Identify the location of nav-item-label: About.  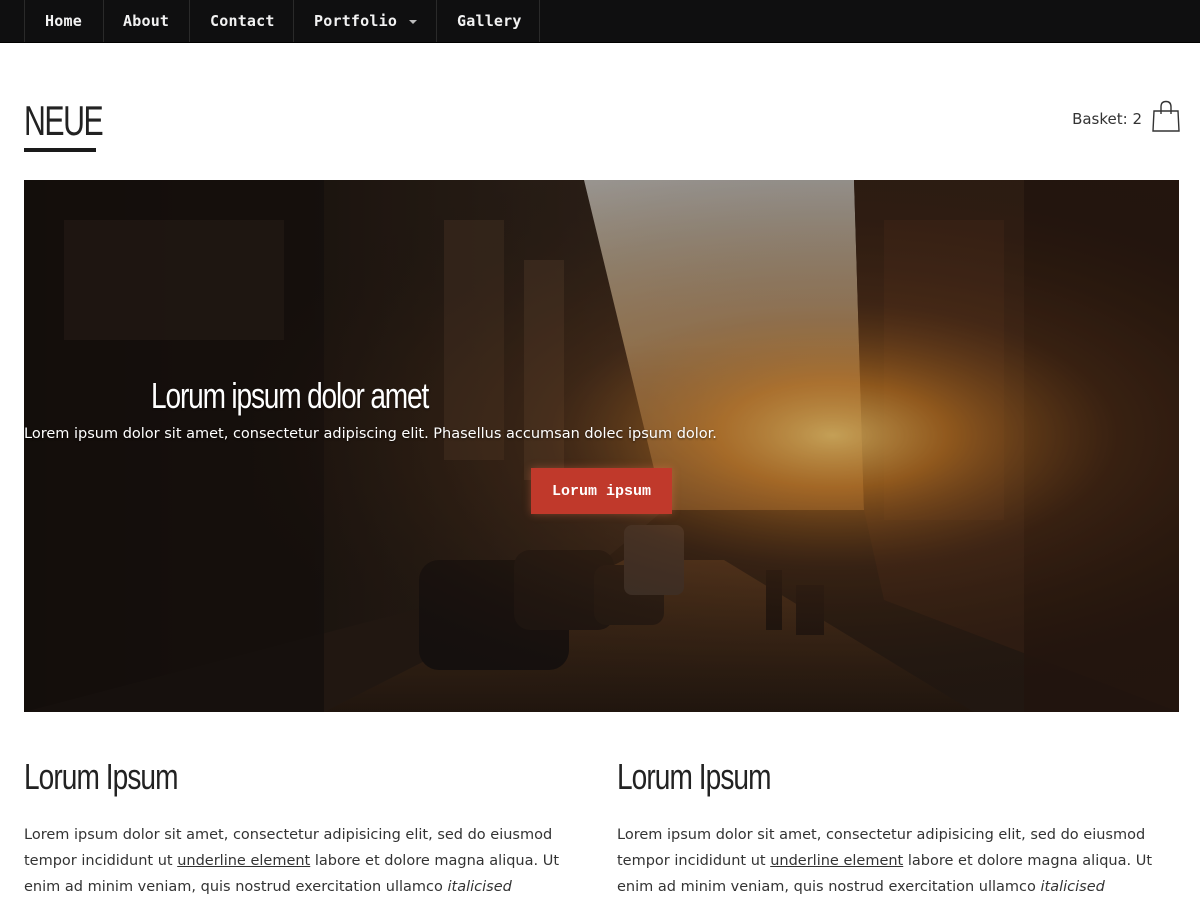
(146, 21).